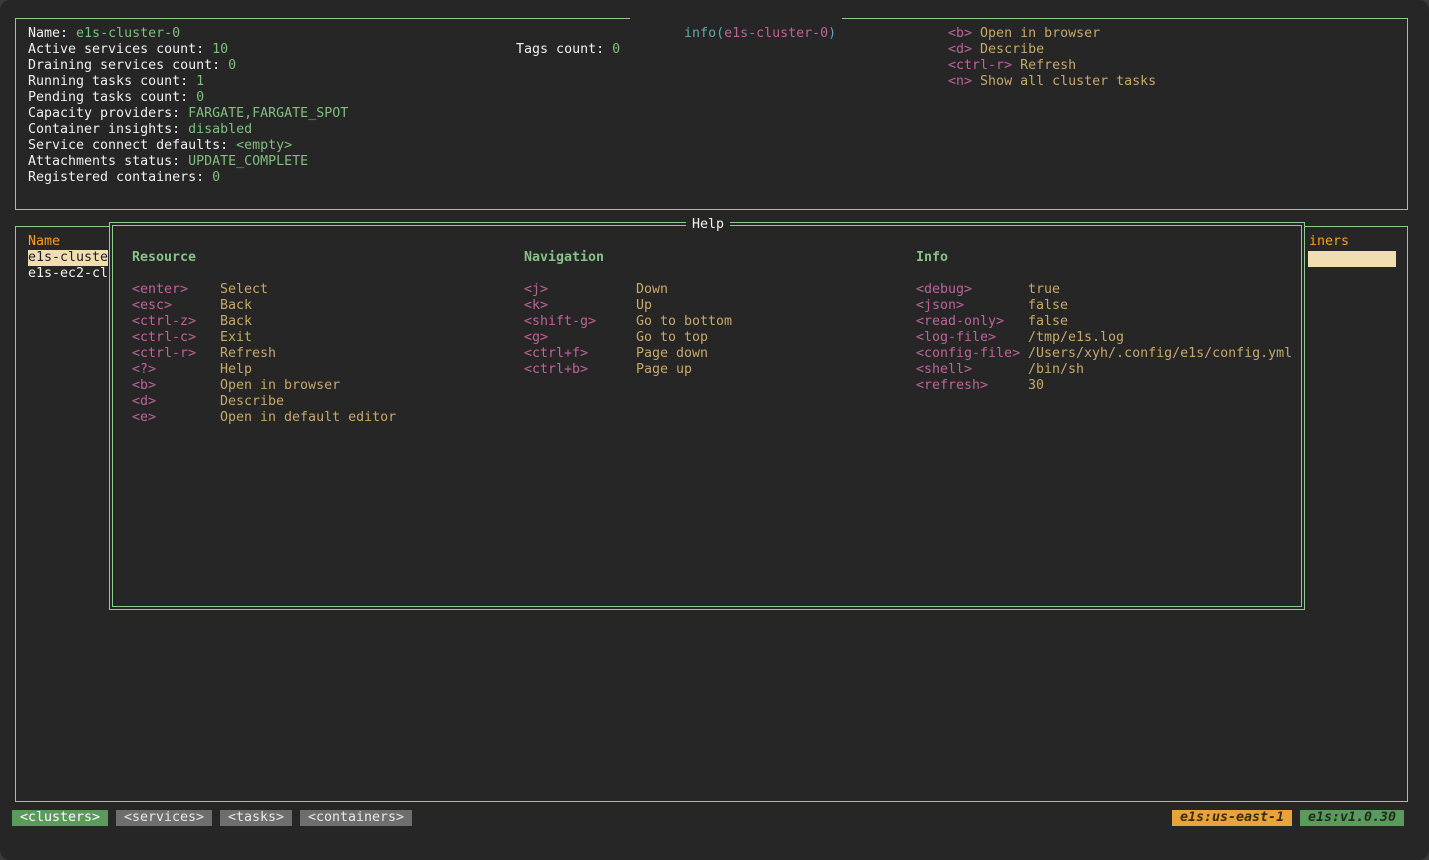  Describe the element at coordinates (960, 81) in the screenshot. I see `shortcut-key: <n>` at that location.